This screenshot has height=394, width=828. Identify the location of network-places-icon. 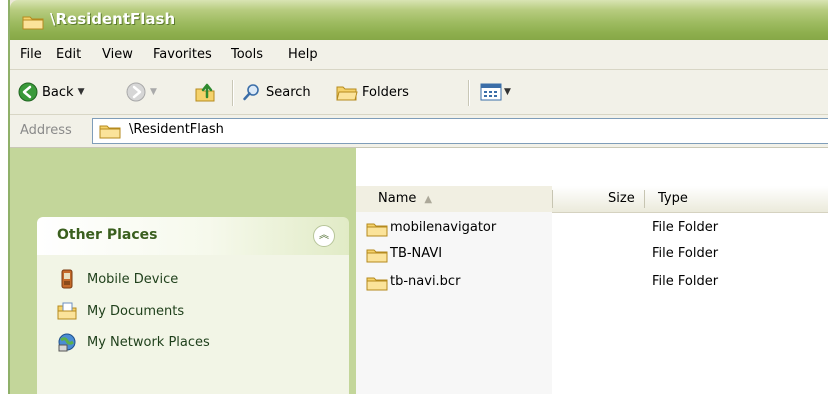
(67, 342).